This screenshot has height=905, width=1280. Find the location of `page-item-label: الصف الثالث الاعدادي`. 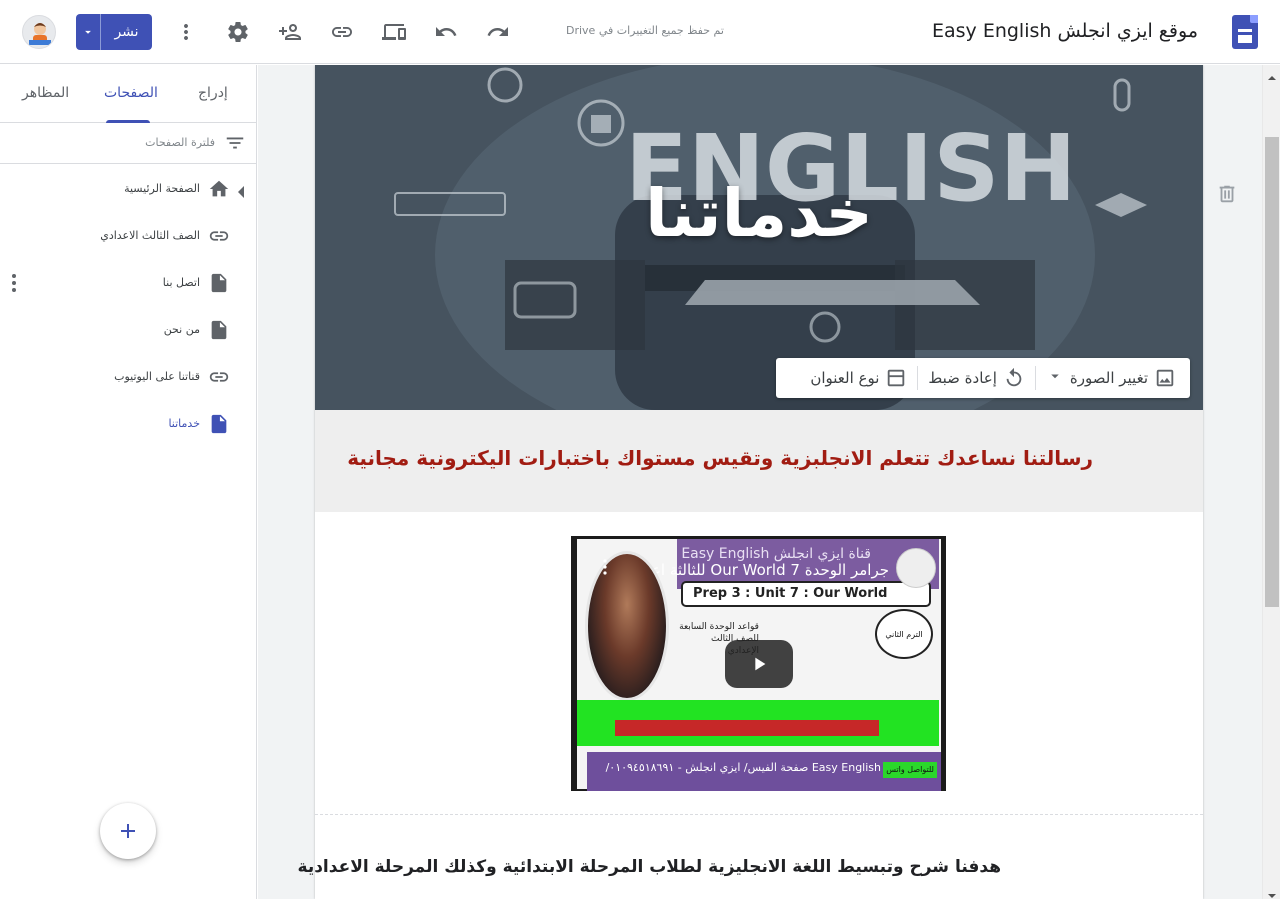

page-item-label: الصف الثالث الاعدادي is located at coordinates (150, 235).